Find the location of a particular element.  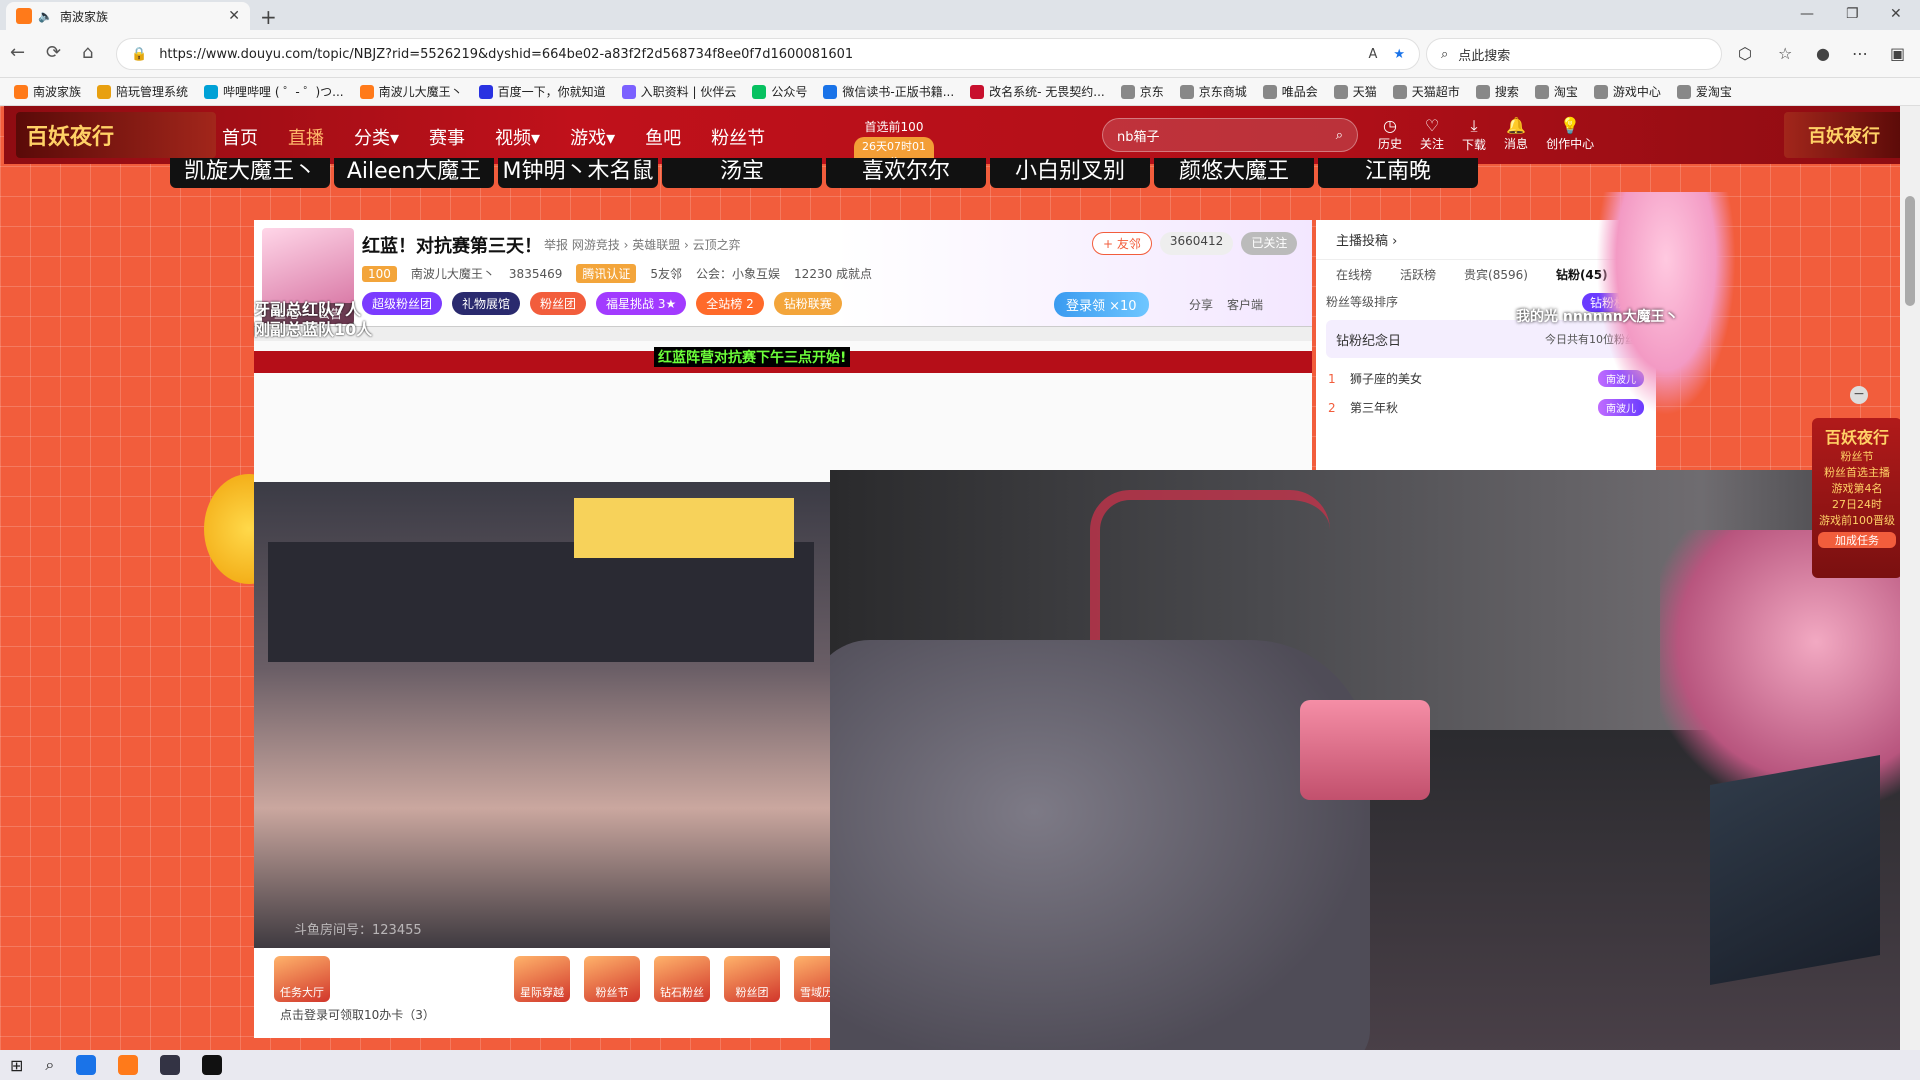

nav-item: 首页 is located at coordinates (240, 137).